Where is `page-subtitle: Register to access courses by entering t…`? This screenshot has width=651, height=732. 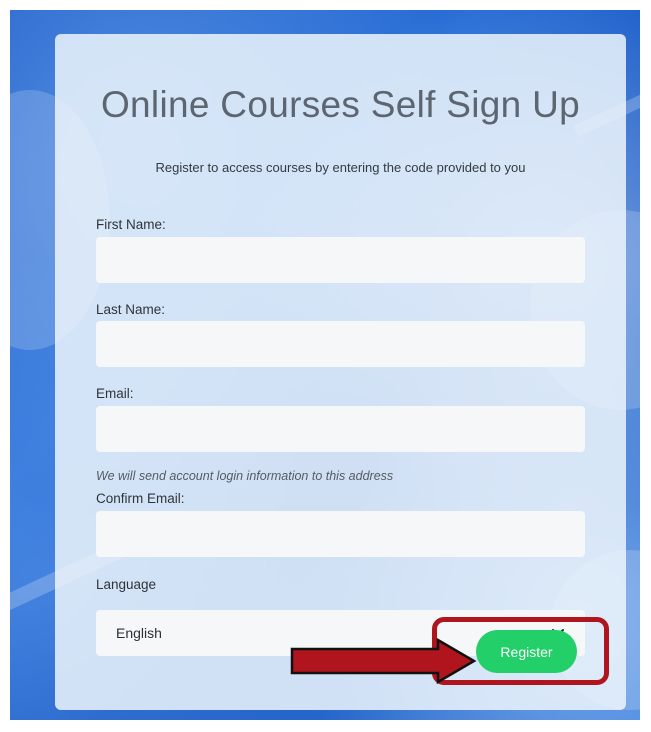 page-subtitle: Register to access courses by entering t… is located at coordinates (340, 167).